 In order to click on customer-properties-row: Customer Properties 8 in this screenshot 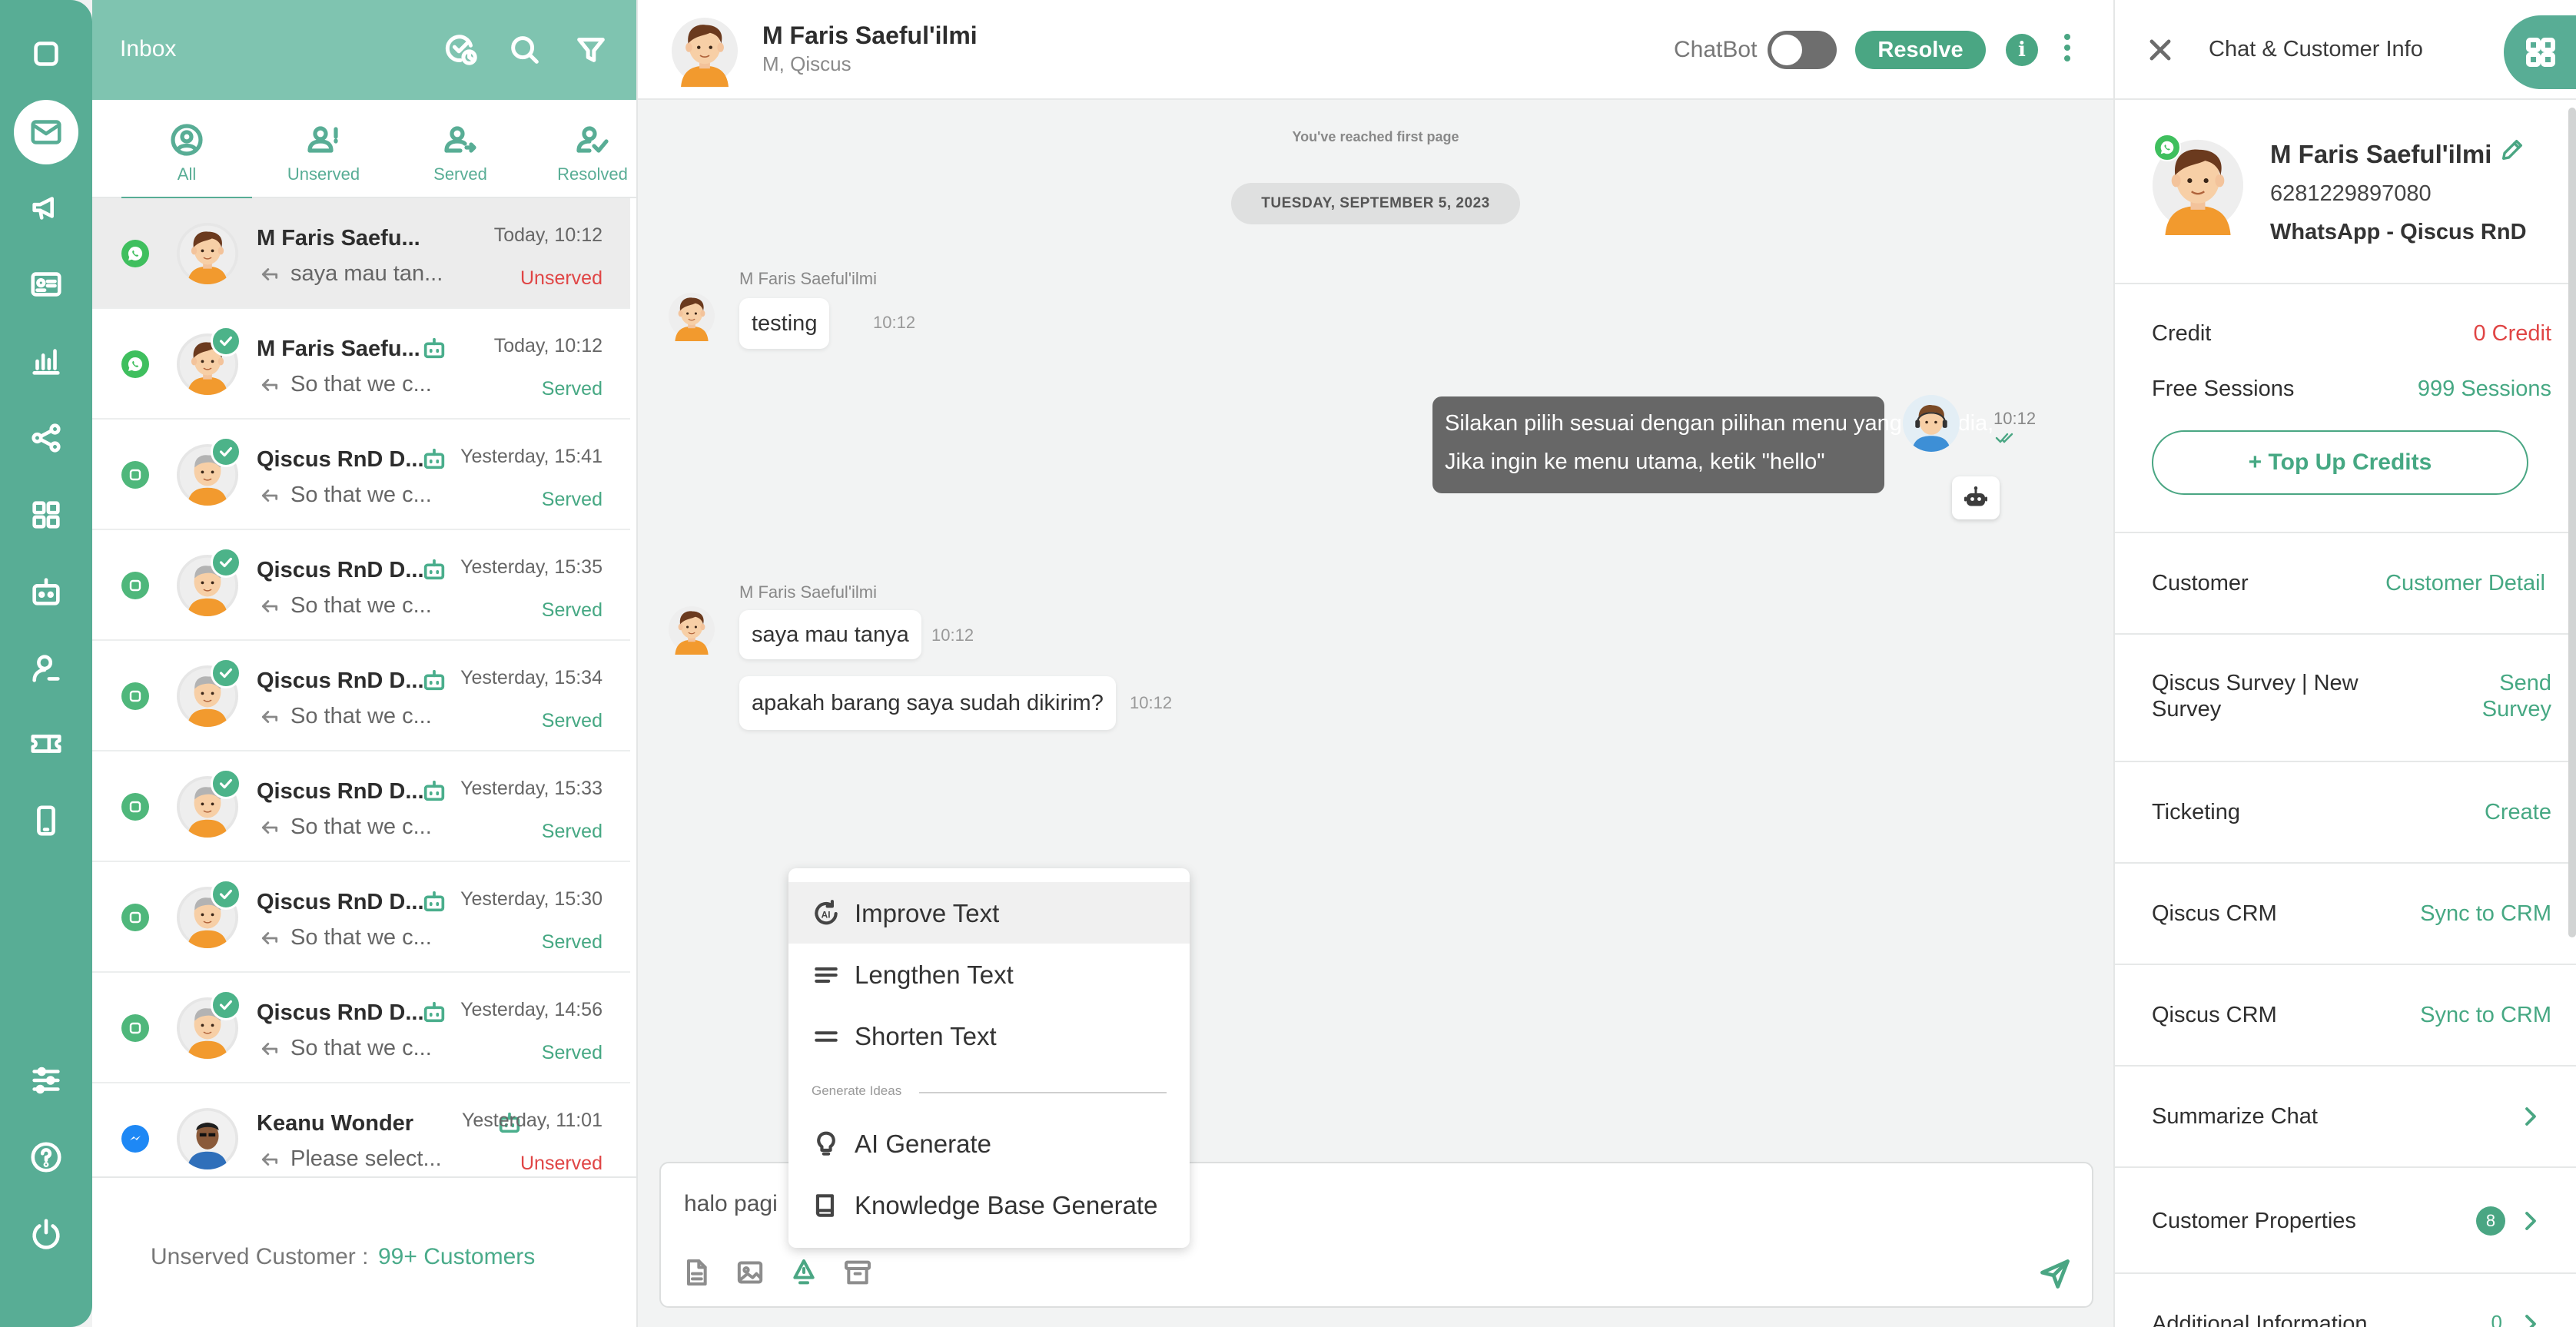, I will do `click(2345, 1221)`.